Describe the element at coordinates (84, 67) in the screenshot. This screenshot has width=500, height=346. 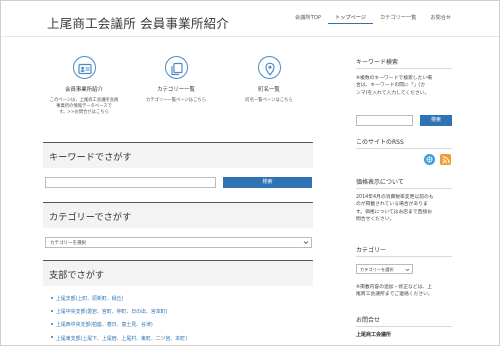
I see `id-card-icon` at that location.